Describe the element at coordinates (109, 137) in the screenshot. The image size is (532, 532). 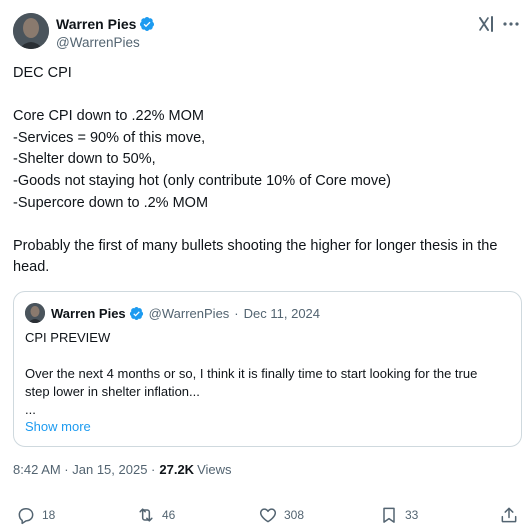
I see `tweet-line: -Services = 90% of this move,` at that location.